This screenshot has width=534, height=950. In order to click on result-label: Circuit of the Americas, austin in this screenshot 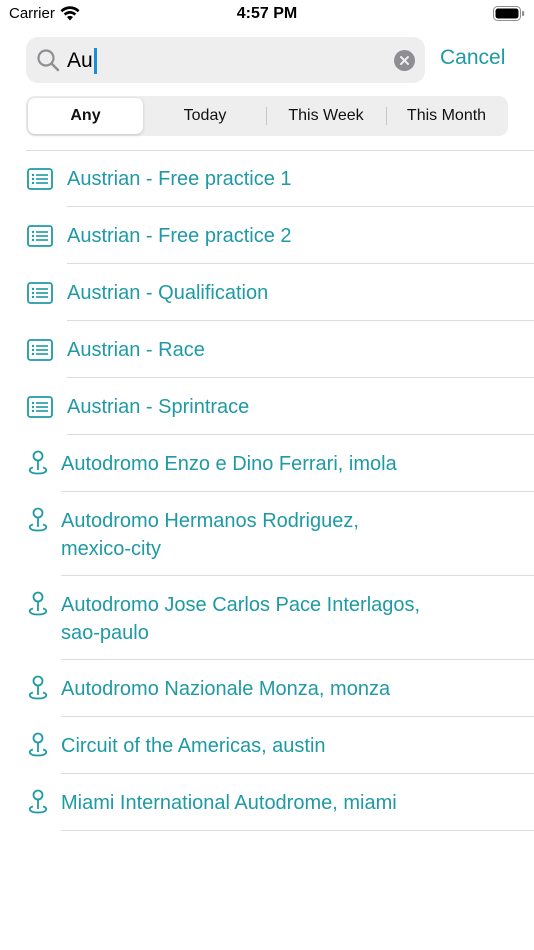, I will do `click(193, 746)`.